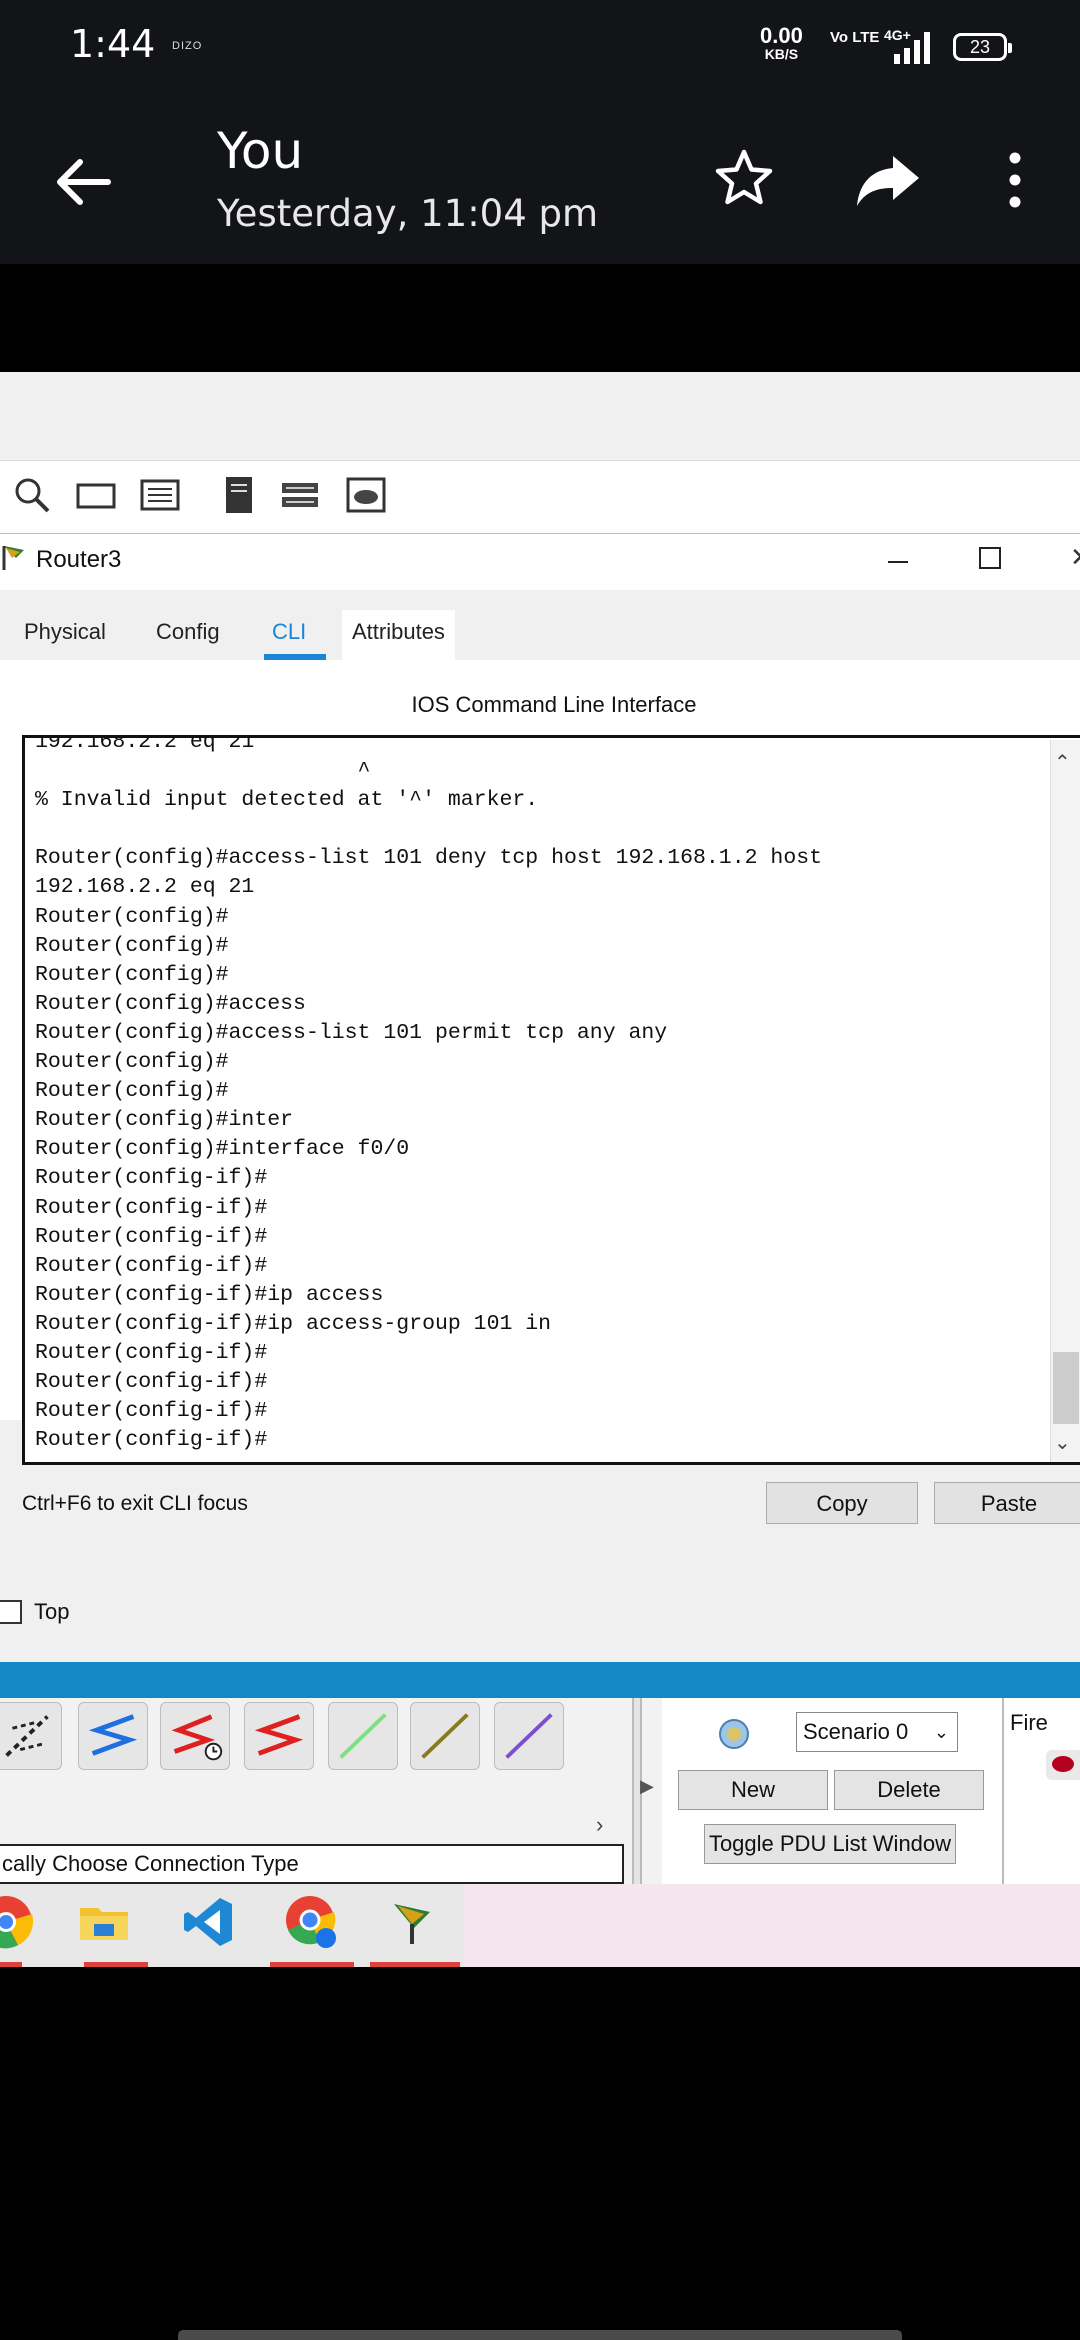 The width and height of the screenshot is (1080, 2340). What do you see at coordinates (753, 1790) in the screenshot?
I see `new-scenario-button: New` at bounding box center [753, 1790].